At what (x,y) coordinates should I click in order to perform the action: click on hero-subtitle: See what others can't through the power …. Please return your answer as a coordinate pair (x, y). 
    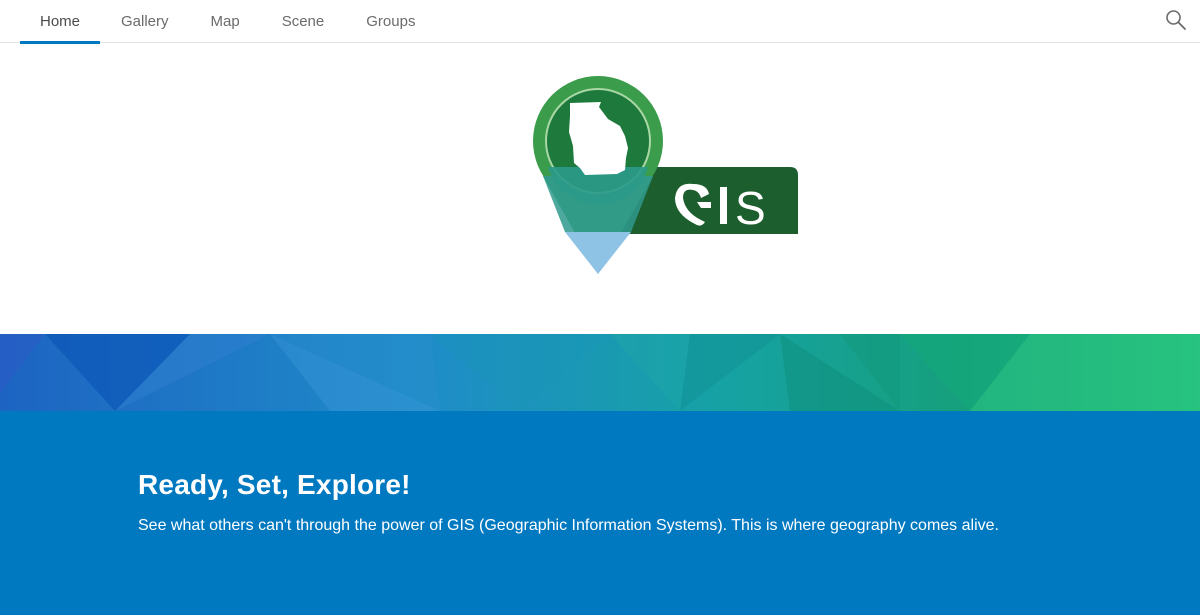
    Looking at the image, I should click on (568, 525).